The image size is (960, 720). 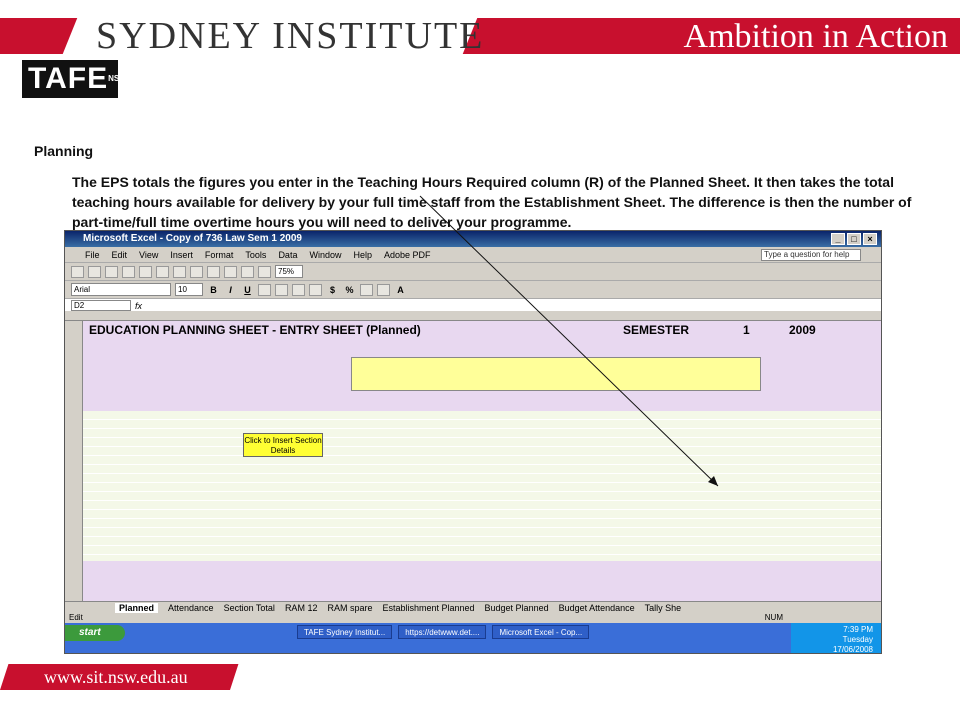 I want to click on section-heading: Planning, so click(x=64, y=151).